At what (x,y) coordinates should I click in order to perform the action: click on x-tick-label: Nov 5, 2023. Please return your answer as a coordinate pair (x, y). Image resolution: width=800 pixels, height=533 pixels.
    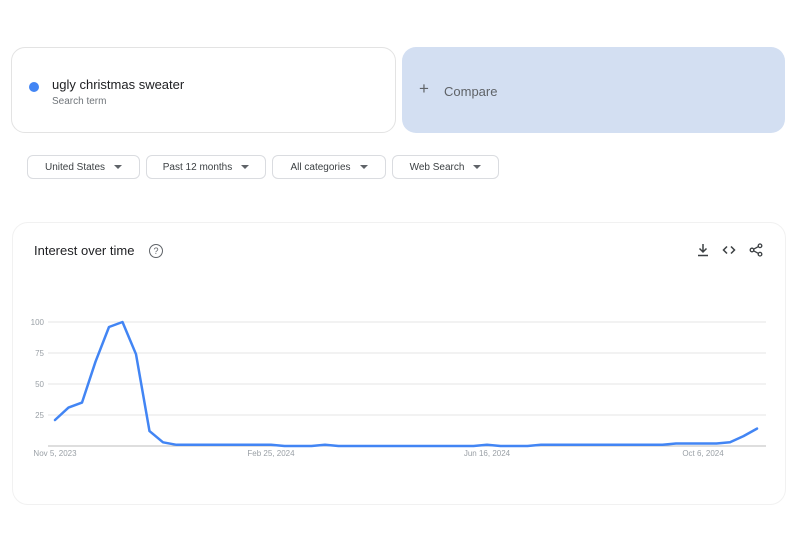
    Looking at the image, I should click on (55, 453).